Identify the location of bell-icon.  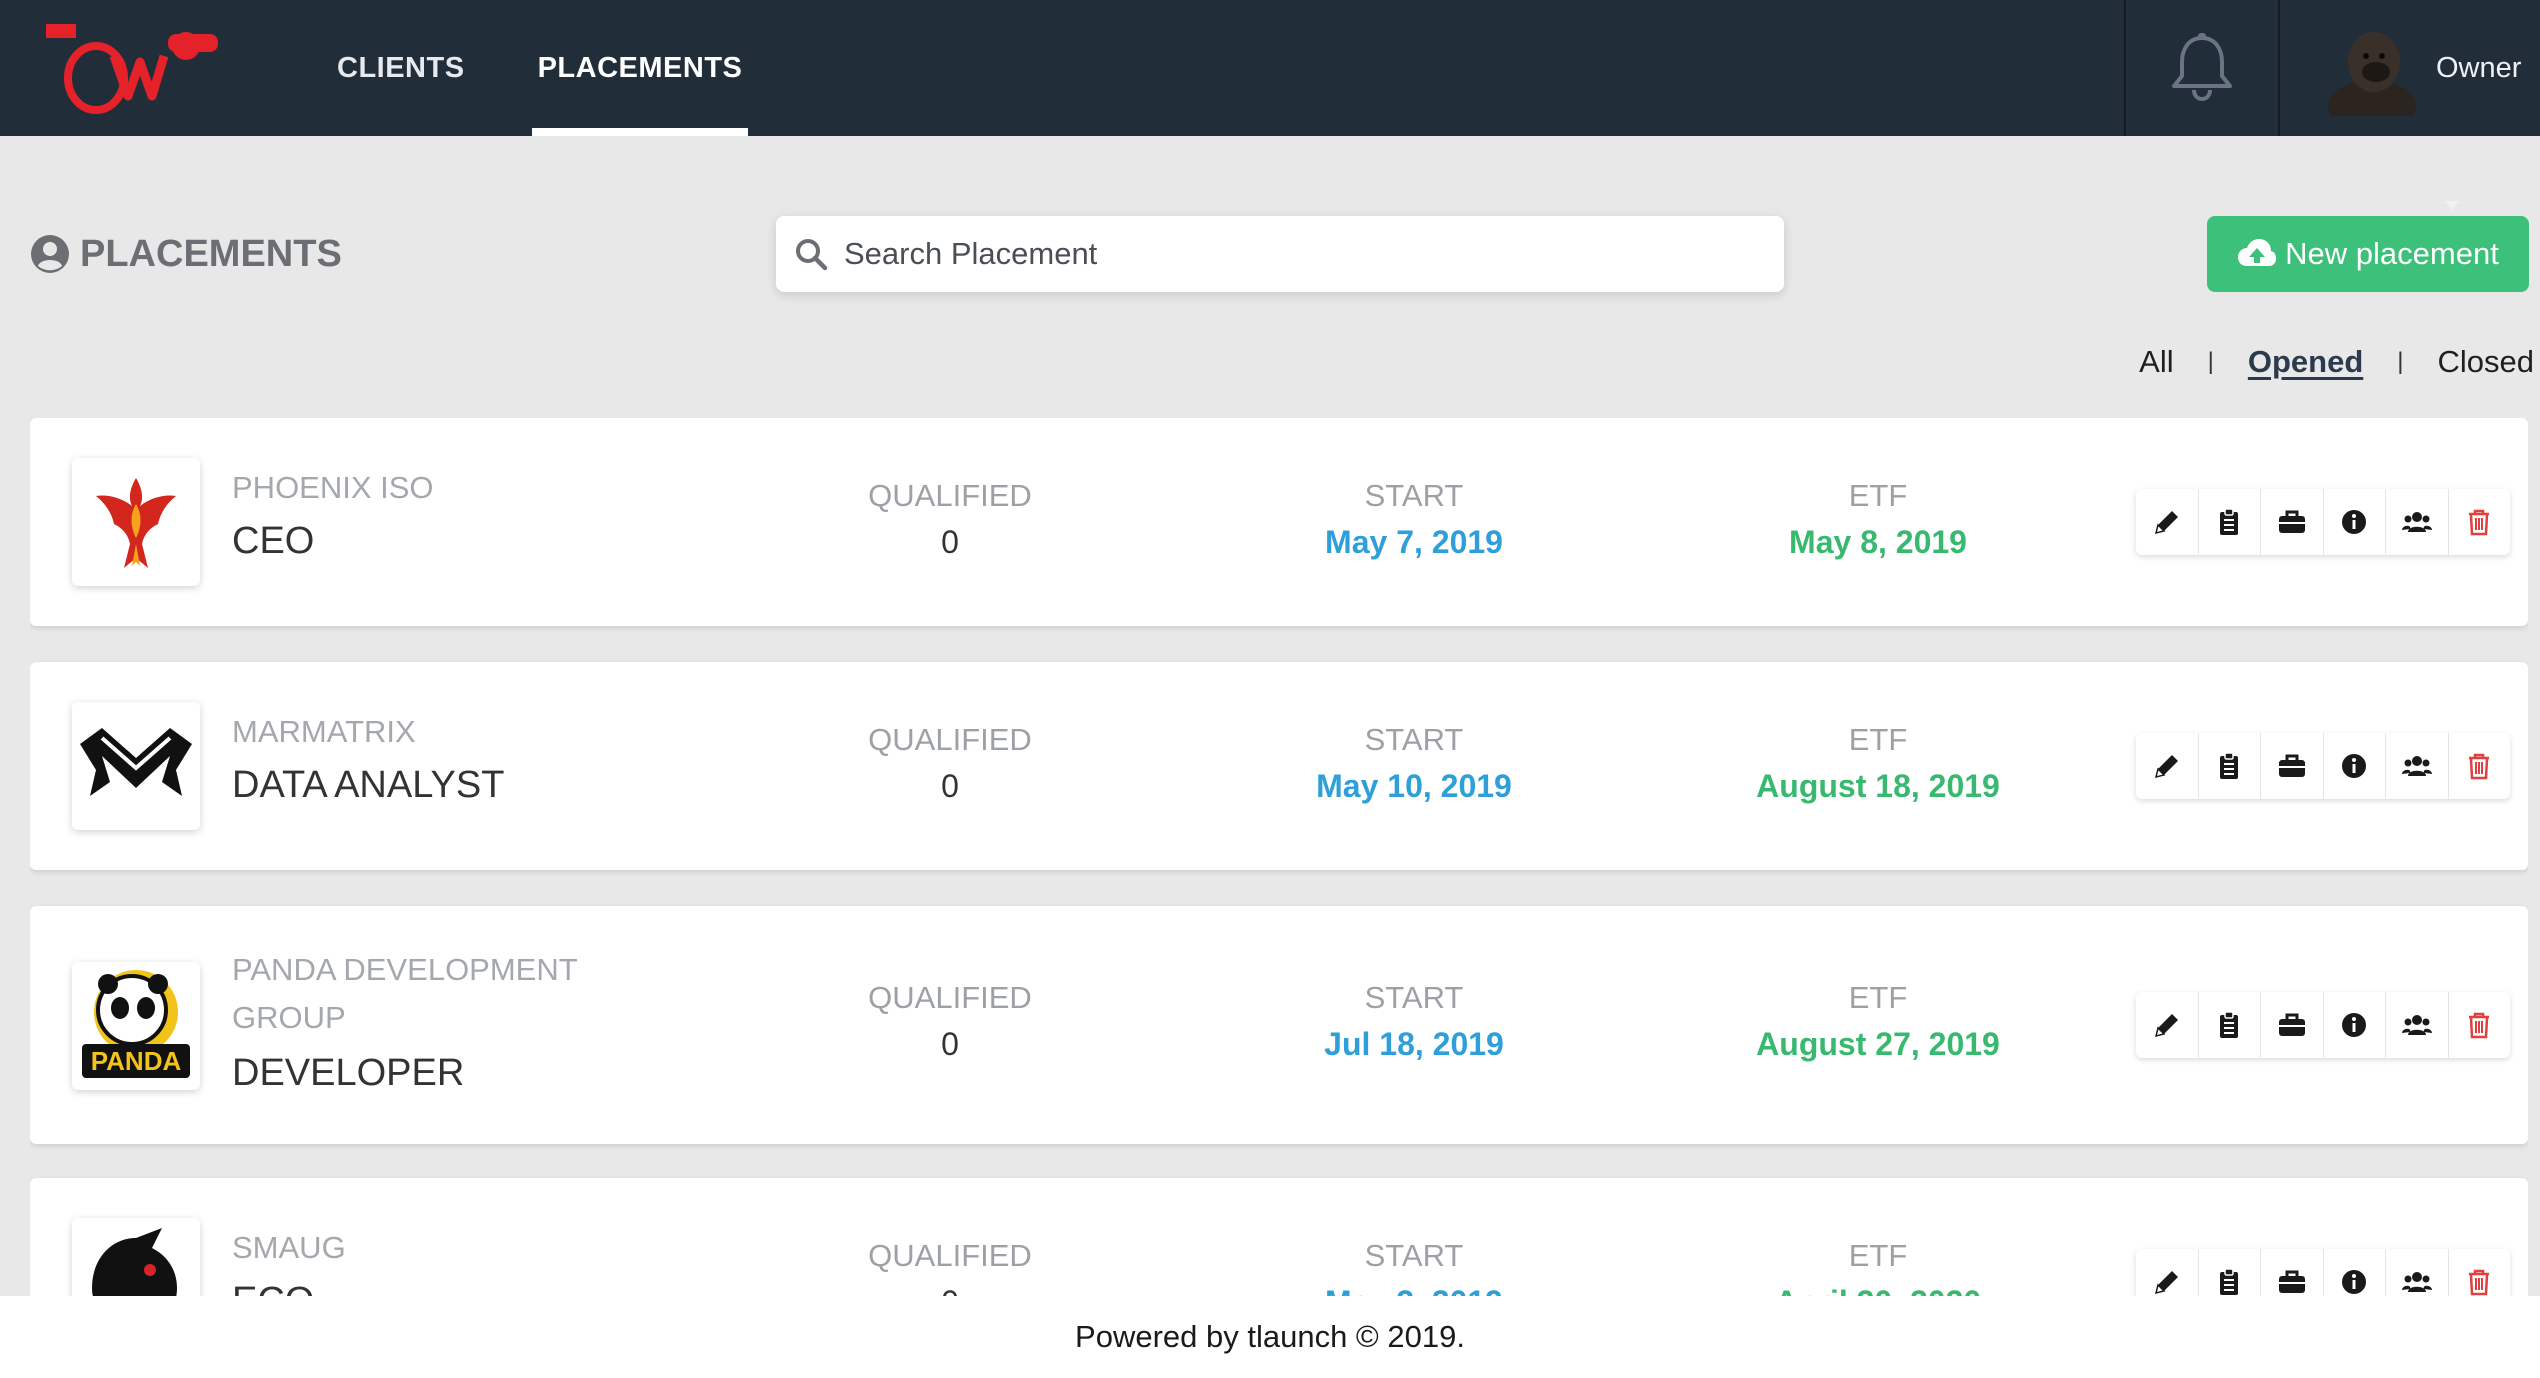
(2202, 67).